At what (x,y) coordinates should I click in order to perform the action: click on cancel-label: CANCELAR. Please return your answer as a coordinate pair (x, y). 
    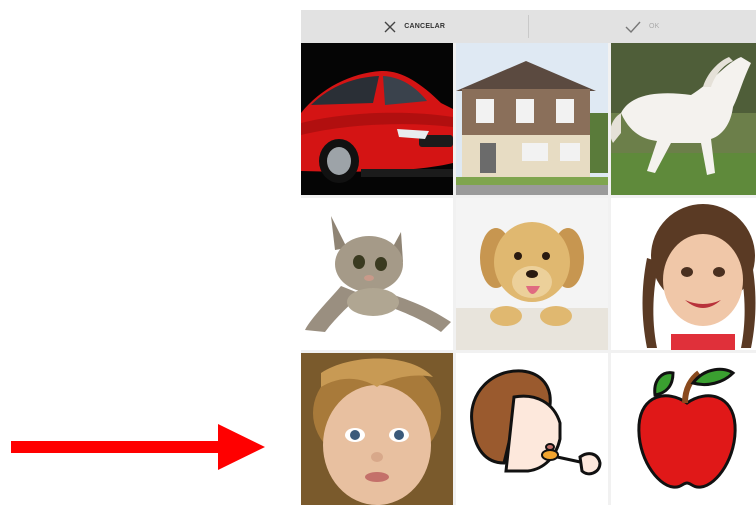
    Looking at the image, I should click on (425, 26).